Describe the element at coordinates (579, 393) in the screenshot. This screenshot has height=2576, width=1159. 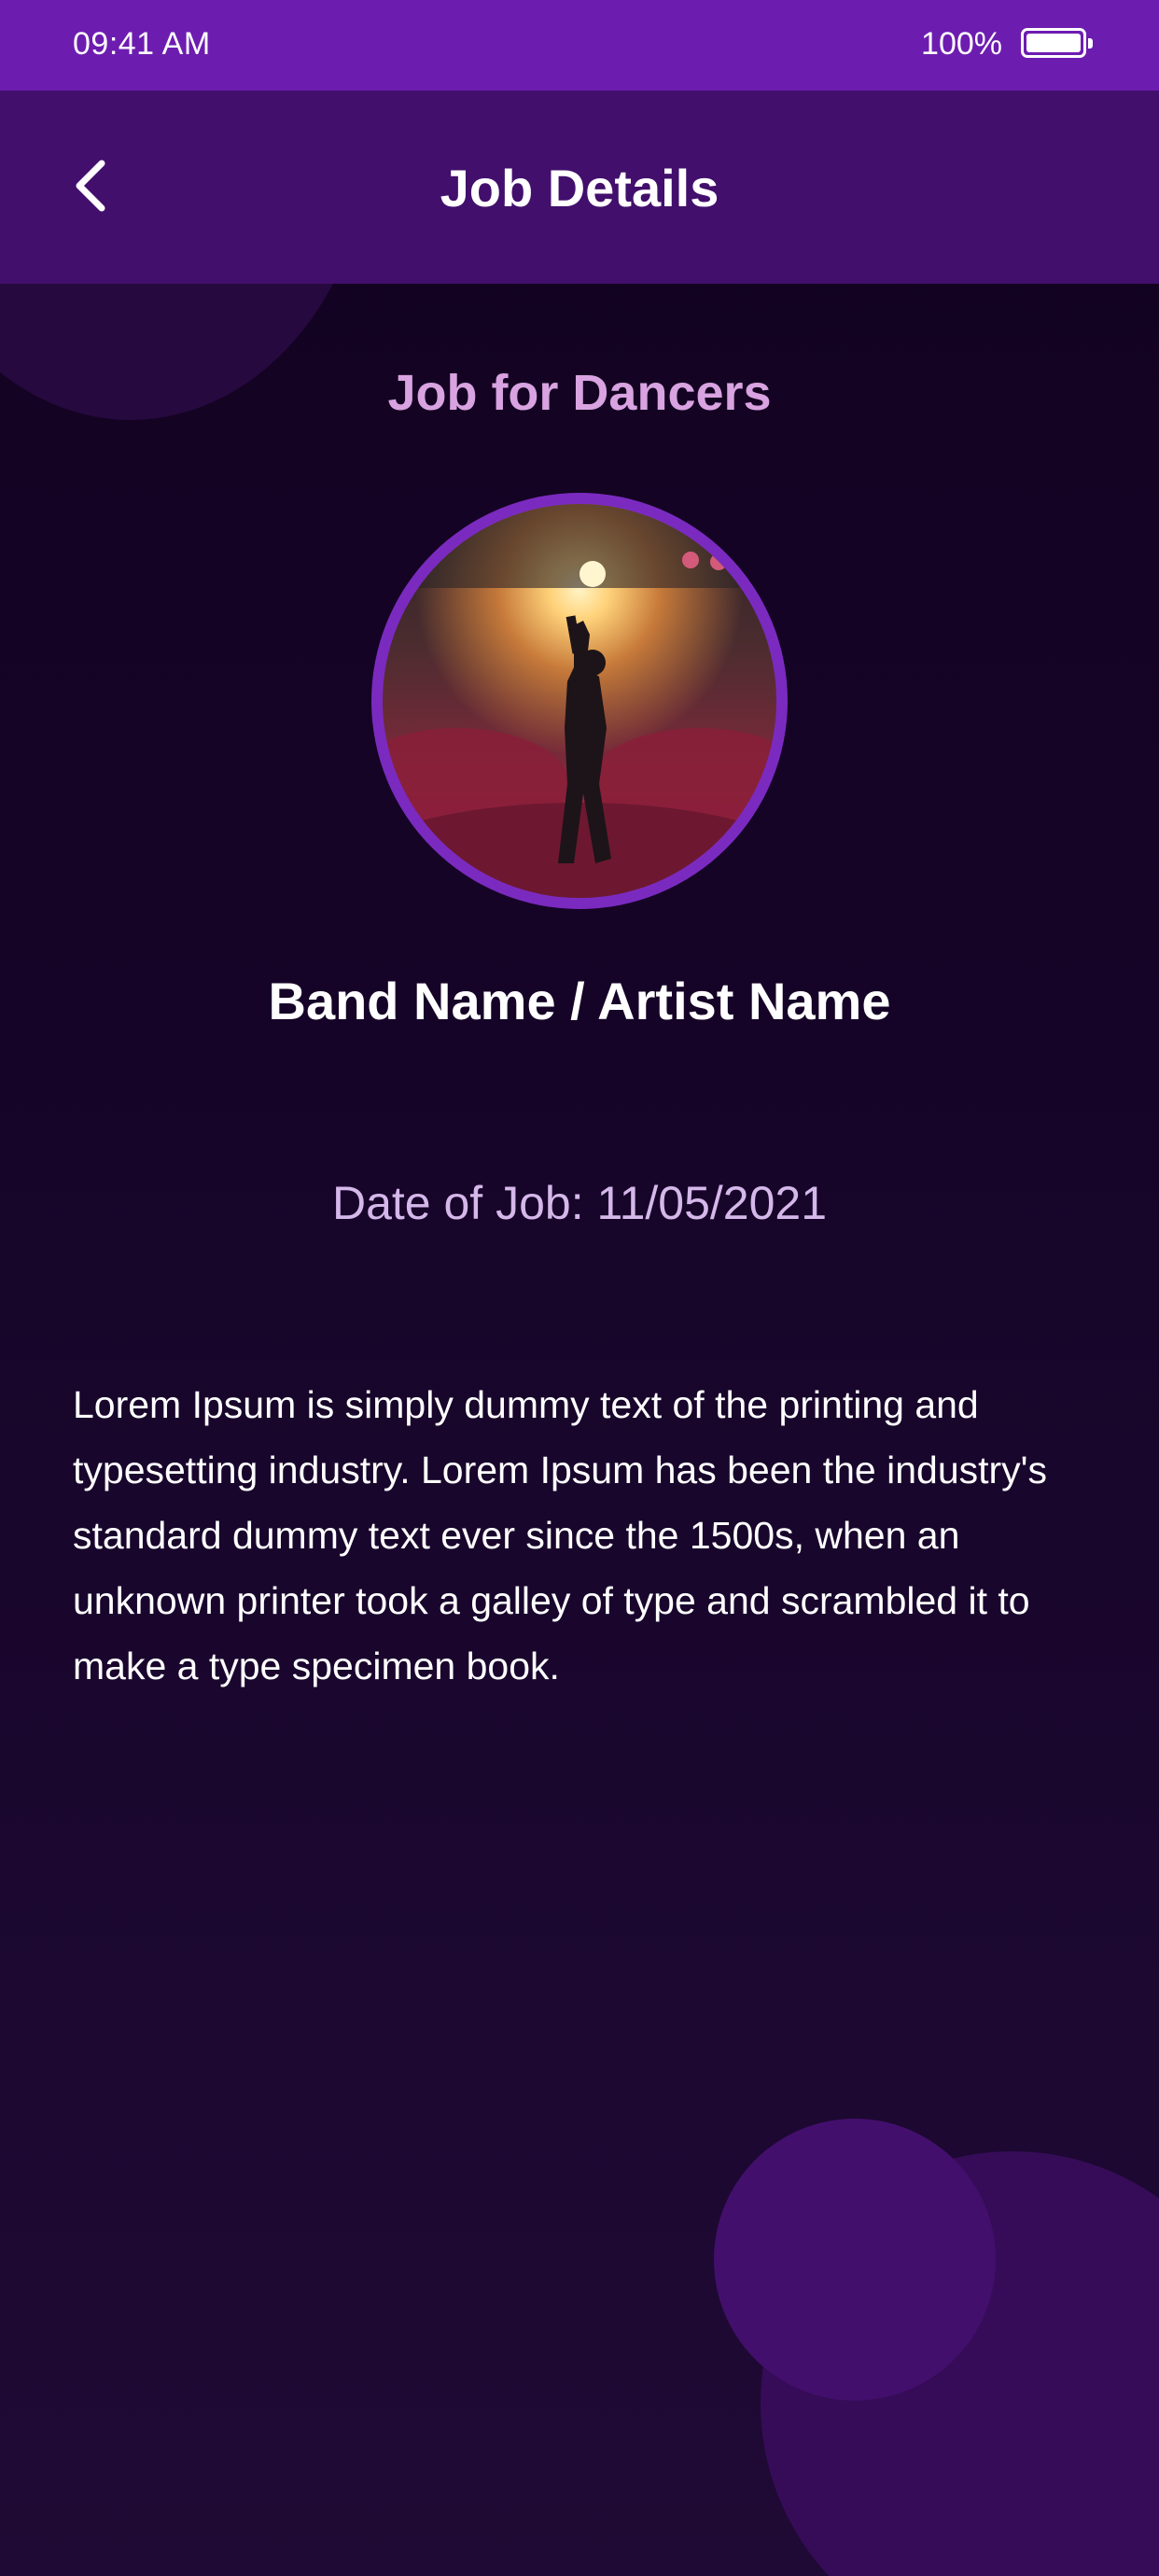
I see `job-category-title: Job for Dancers` at that location.